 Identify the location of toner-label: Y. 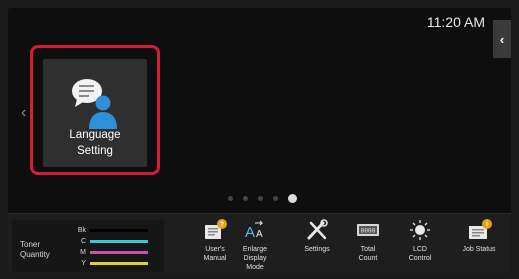
(83, 263).